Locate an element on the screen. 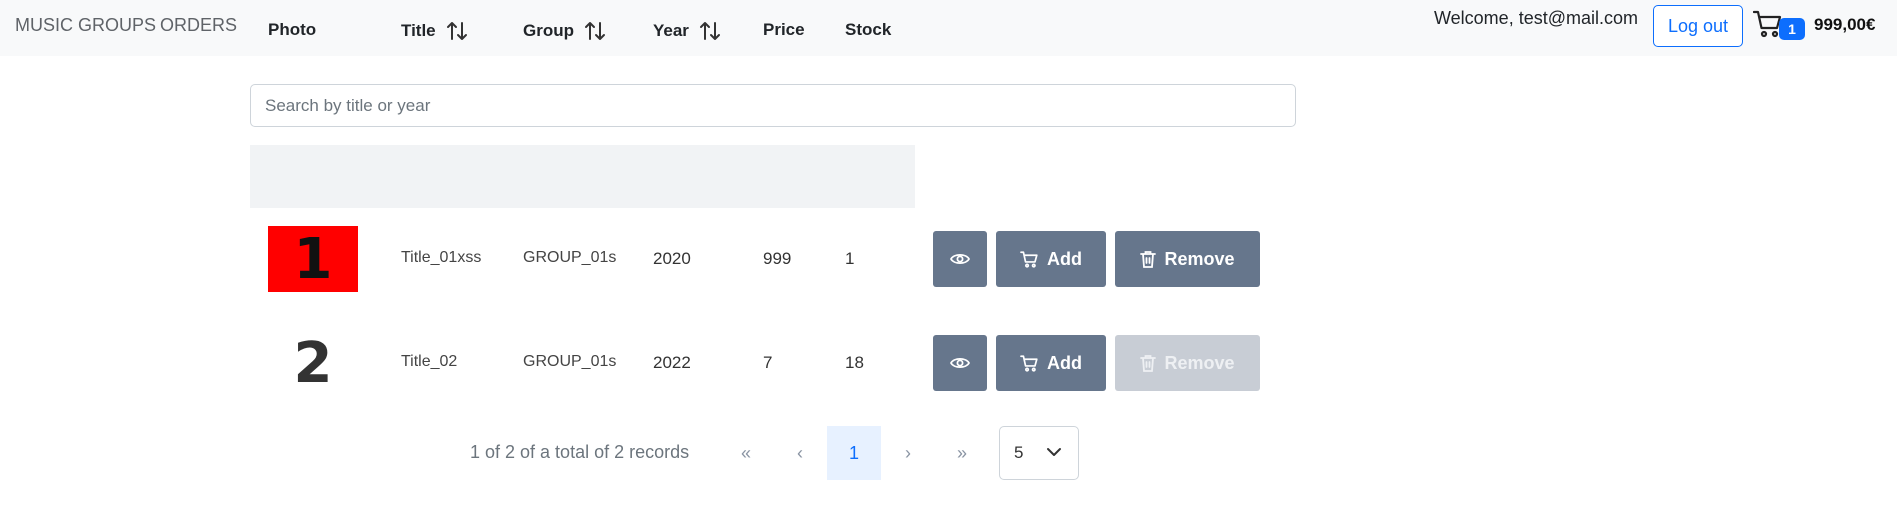 The image size is (1897, 505). column-header-group-label: Group is located at coordinates (548, 30).